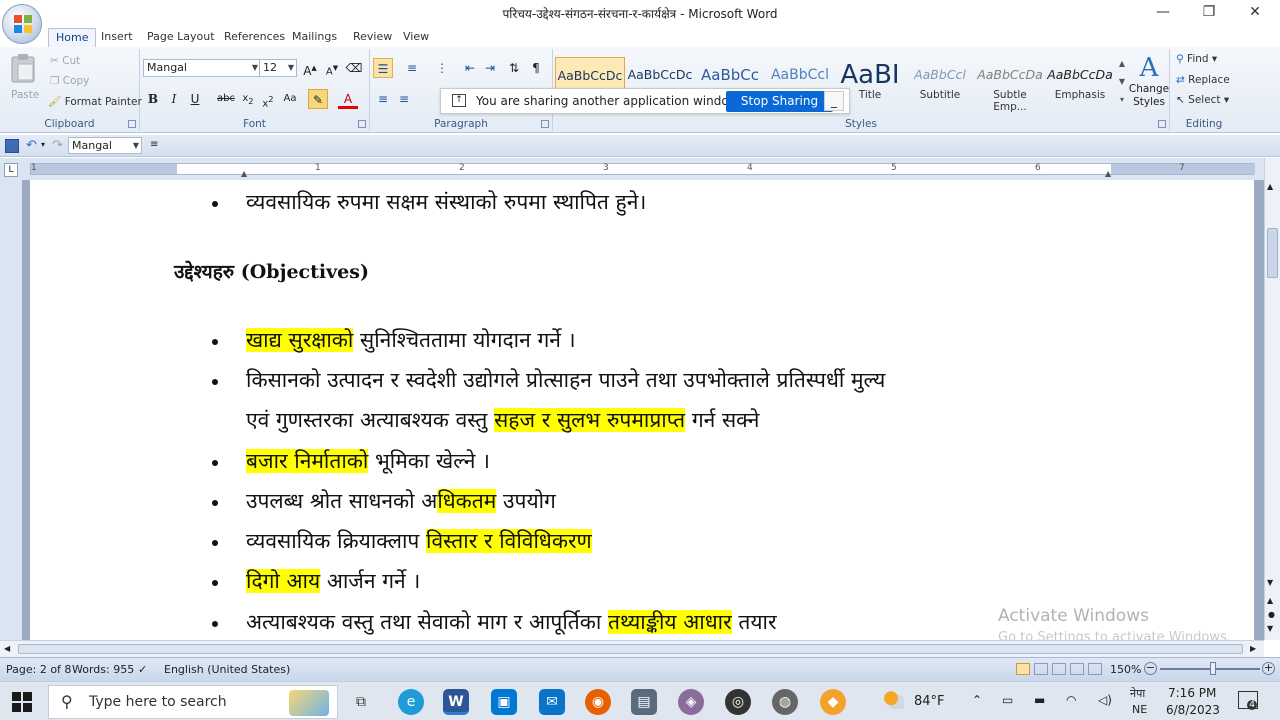  I want to click on zoom-slider-thumb, so click(1213, 668).